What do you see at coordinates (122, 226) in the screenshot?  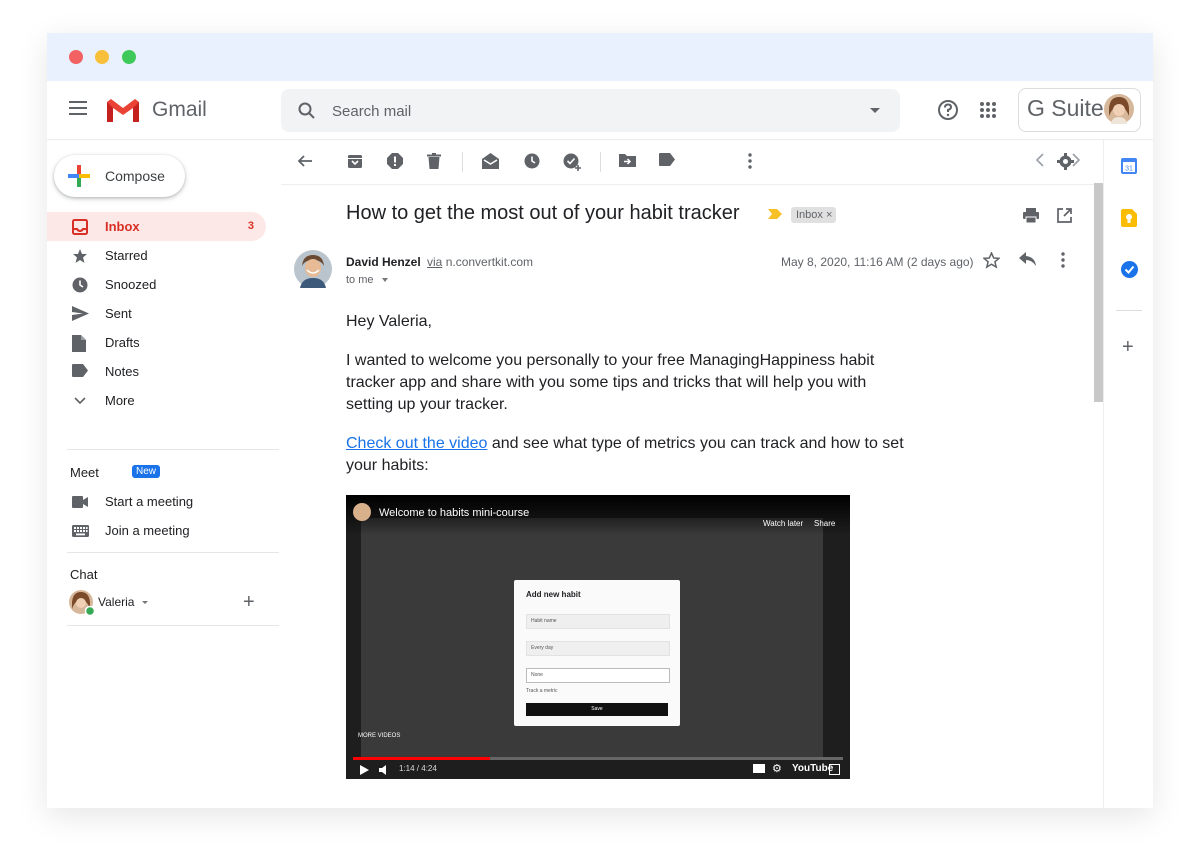 I see `sidebar-item-label: Inbox` at bounding box center [122, 226].